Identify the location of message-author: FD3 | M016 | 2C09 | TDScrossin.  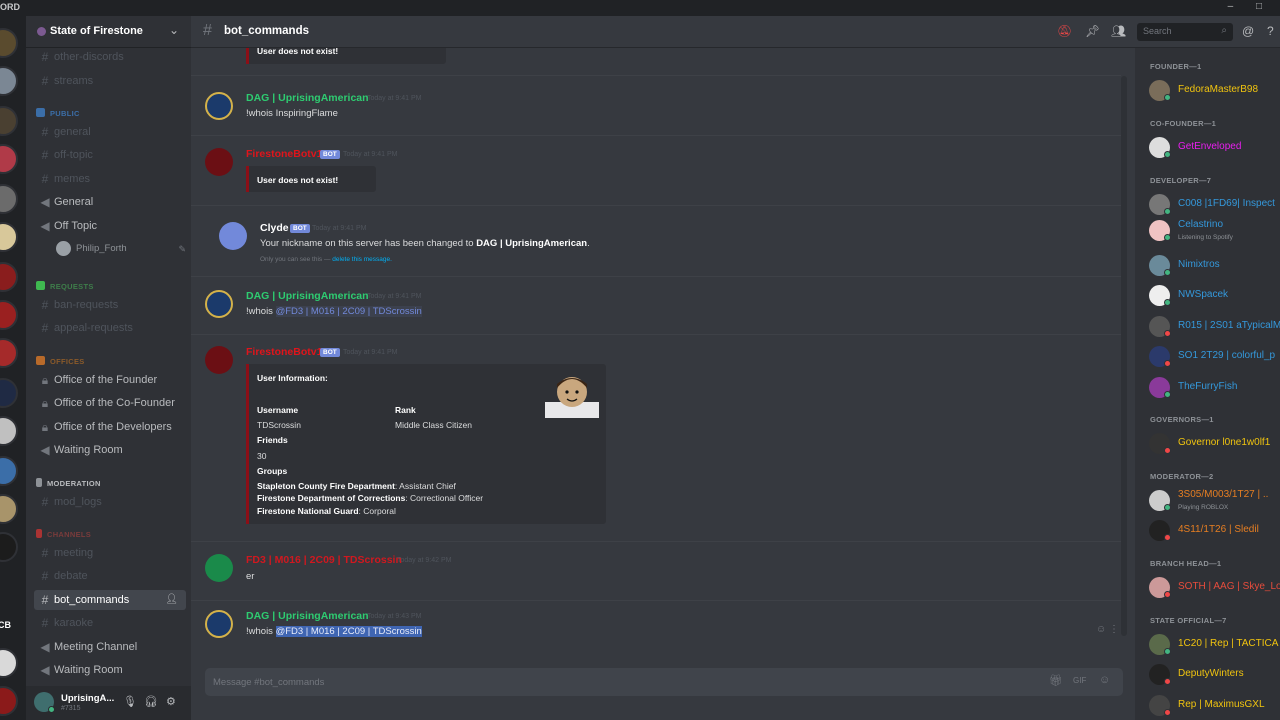
(324, 560).